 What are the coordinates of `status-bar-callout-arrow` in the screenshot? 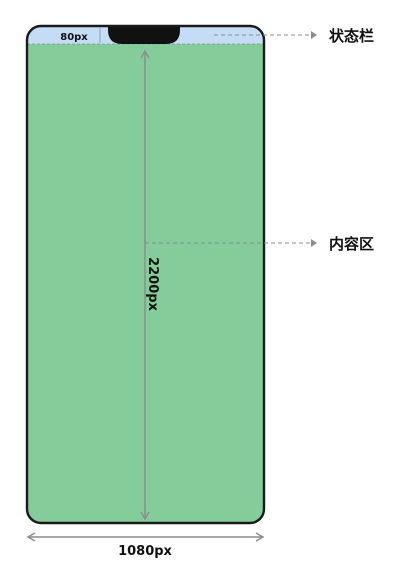 It's located at (314, 35).